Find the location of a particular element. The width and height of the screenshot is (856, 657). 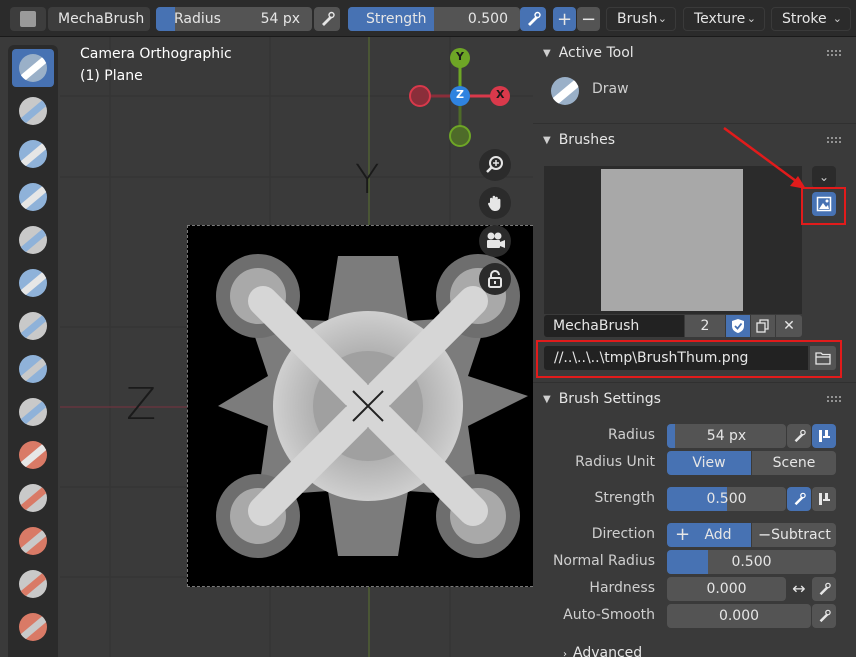

hand-icon is located at coordinates (494, 203).